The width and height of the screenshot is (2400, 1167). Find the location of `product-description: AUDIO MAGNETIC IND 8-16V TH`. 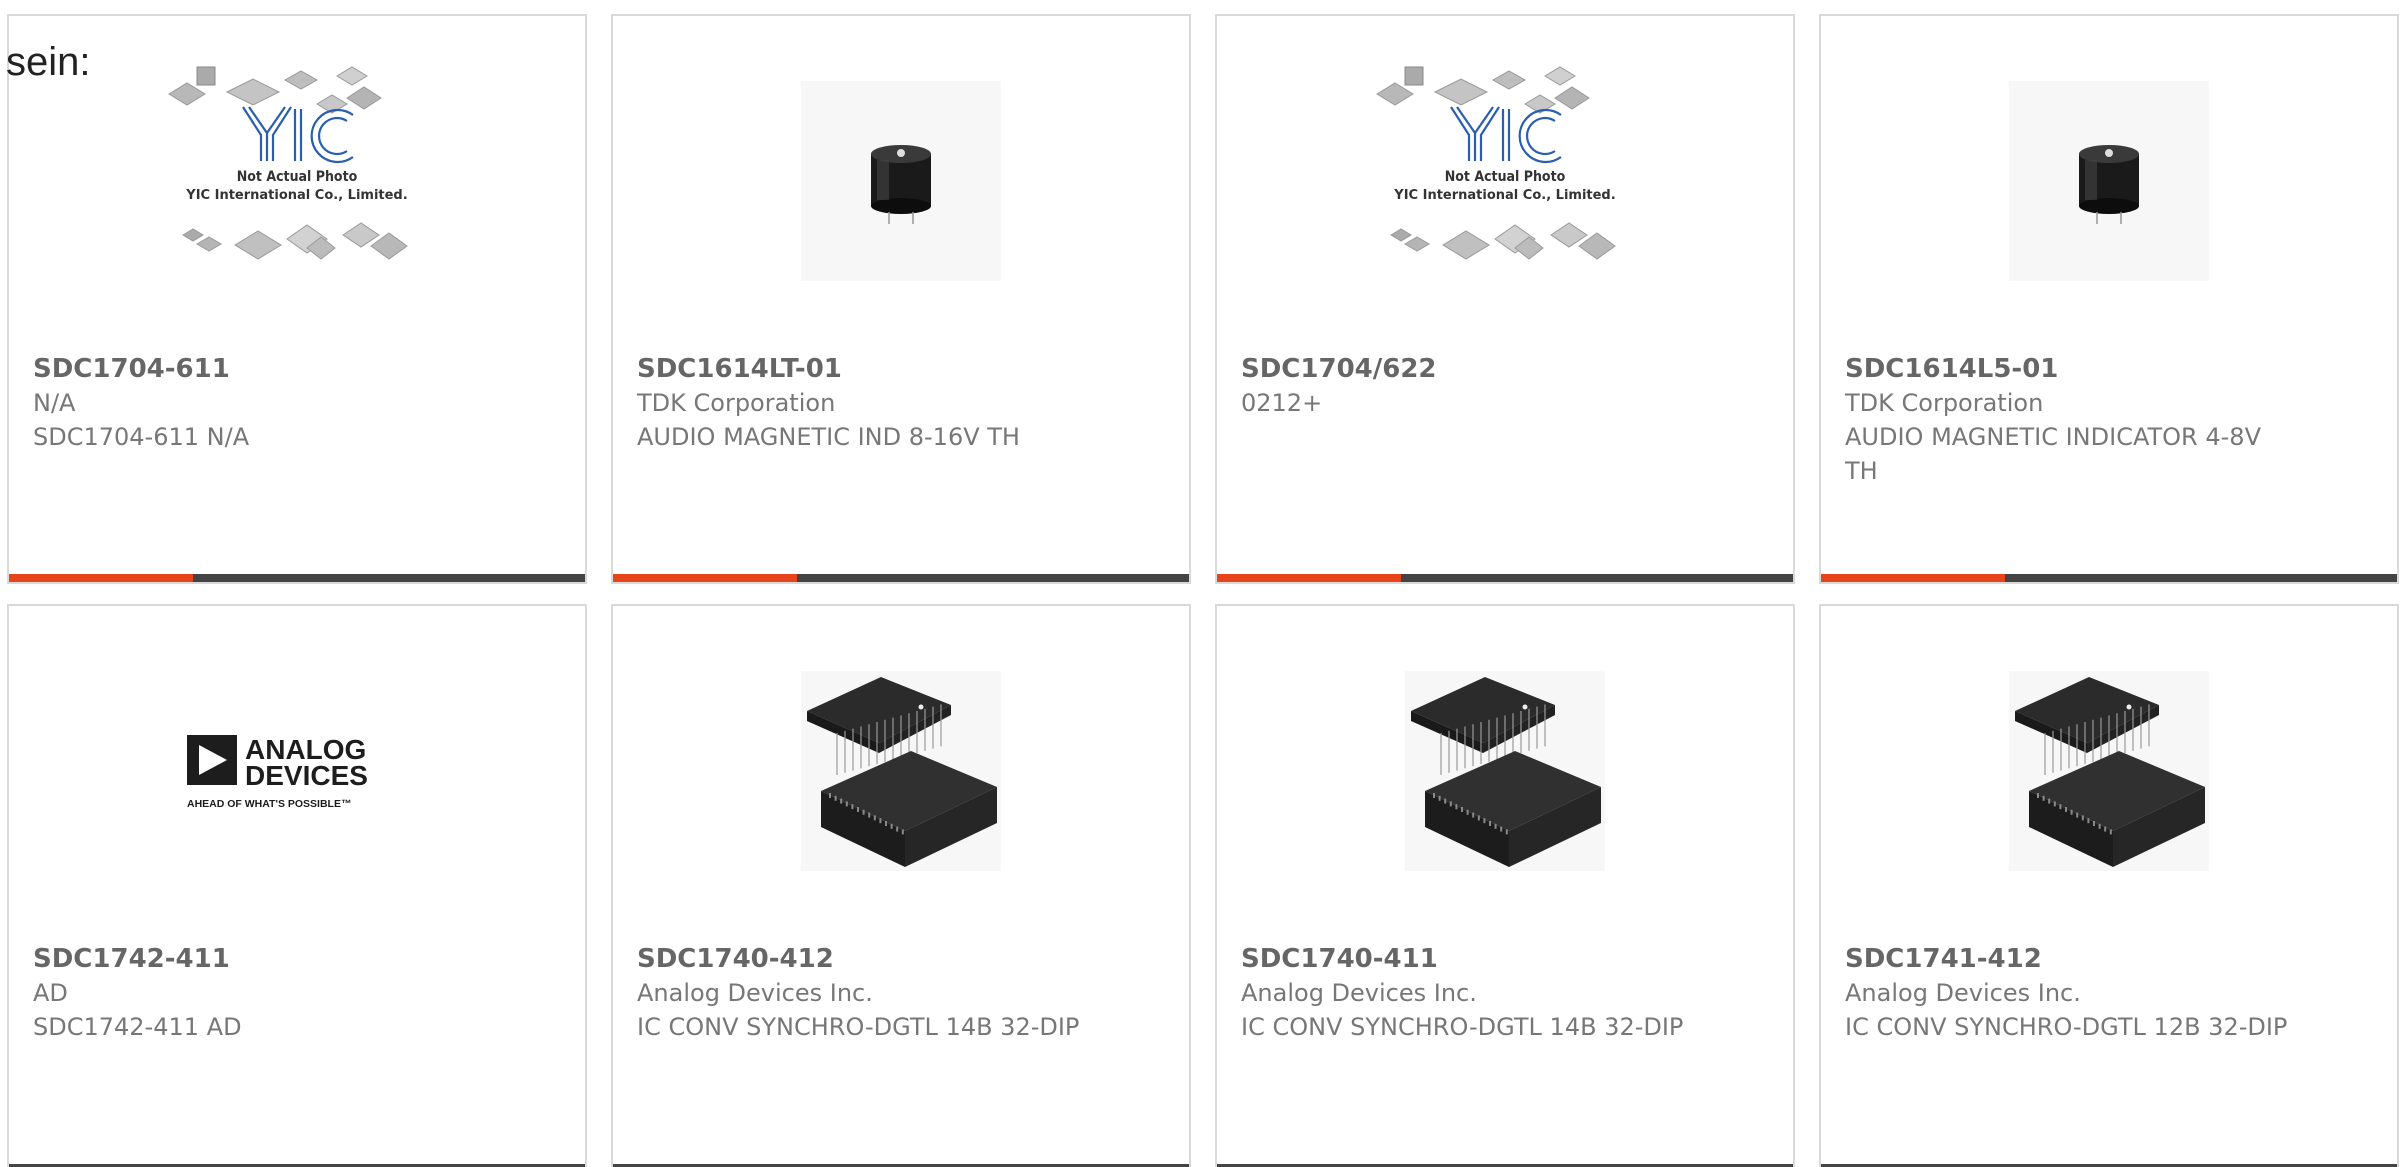

product-description: AUDIO MAGNETIC IND 8-16V TH is located at coordinates (828, 437).